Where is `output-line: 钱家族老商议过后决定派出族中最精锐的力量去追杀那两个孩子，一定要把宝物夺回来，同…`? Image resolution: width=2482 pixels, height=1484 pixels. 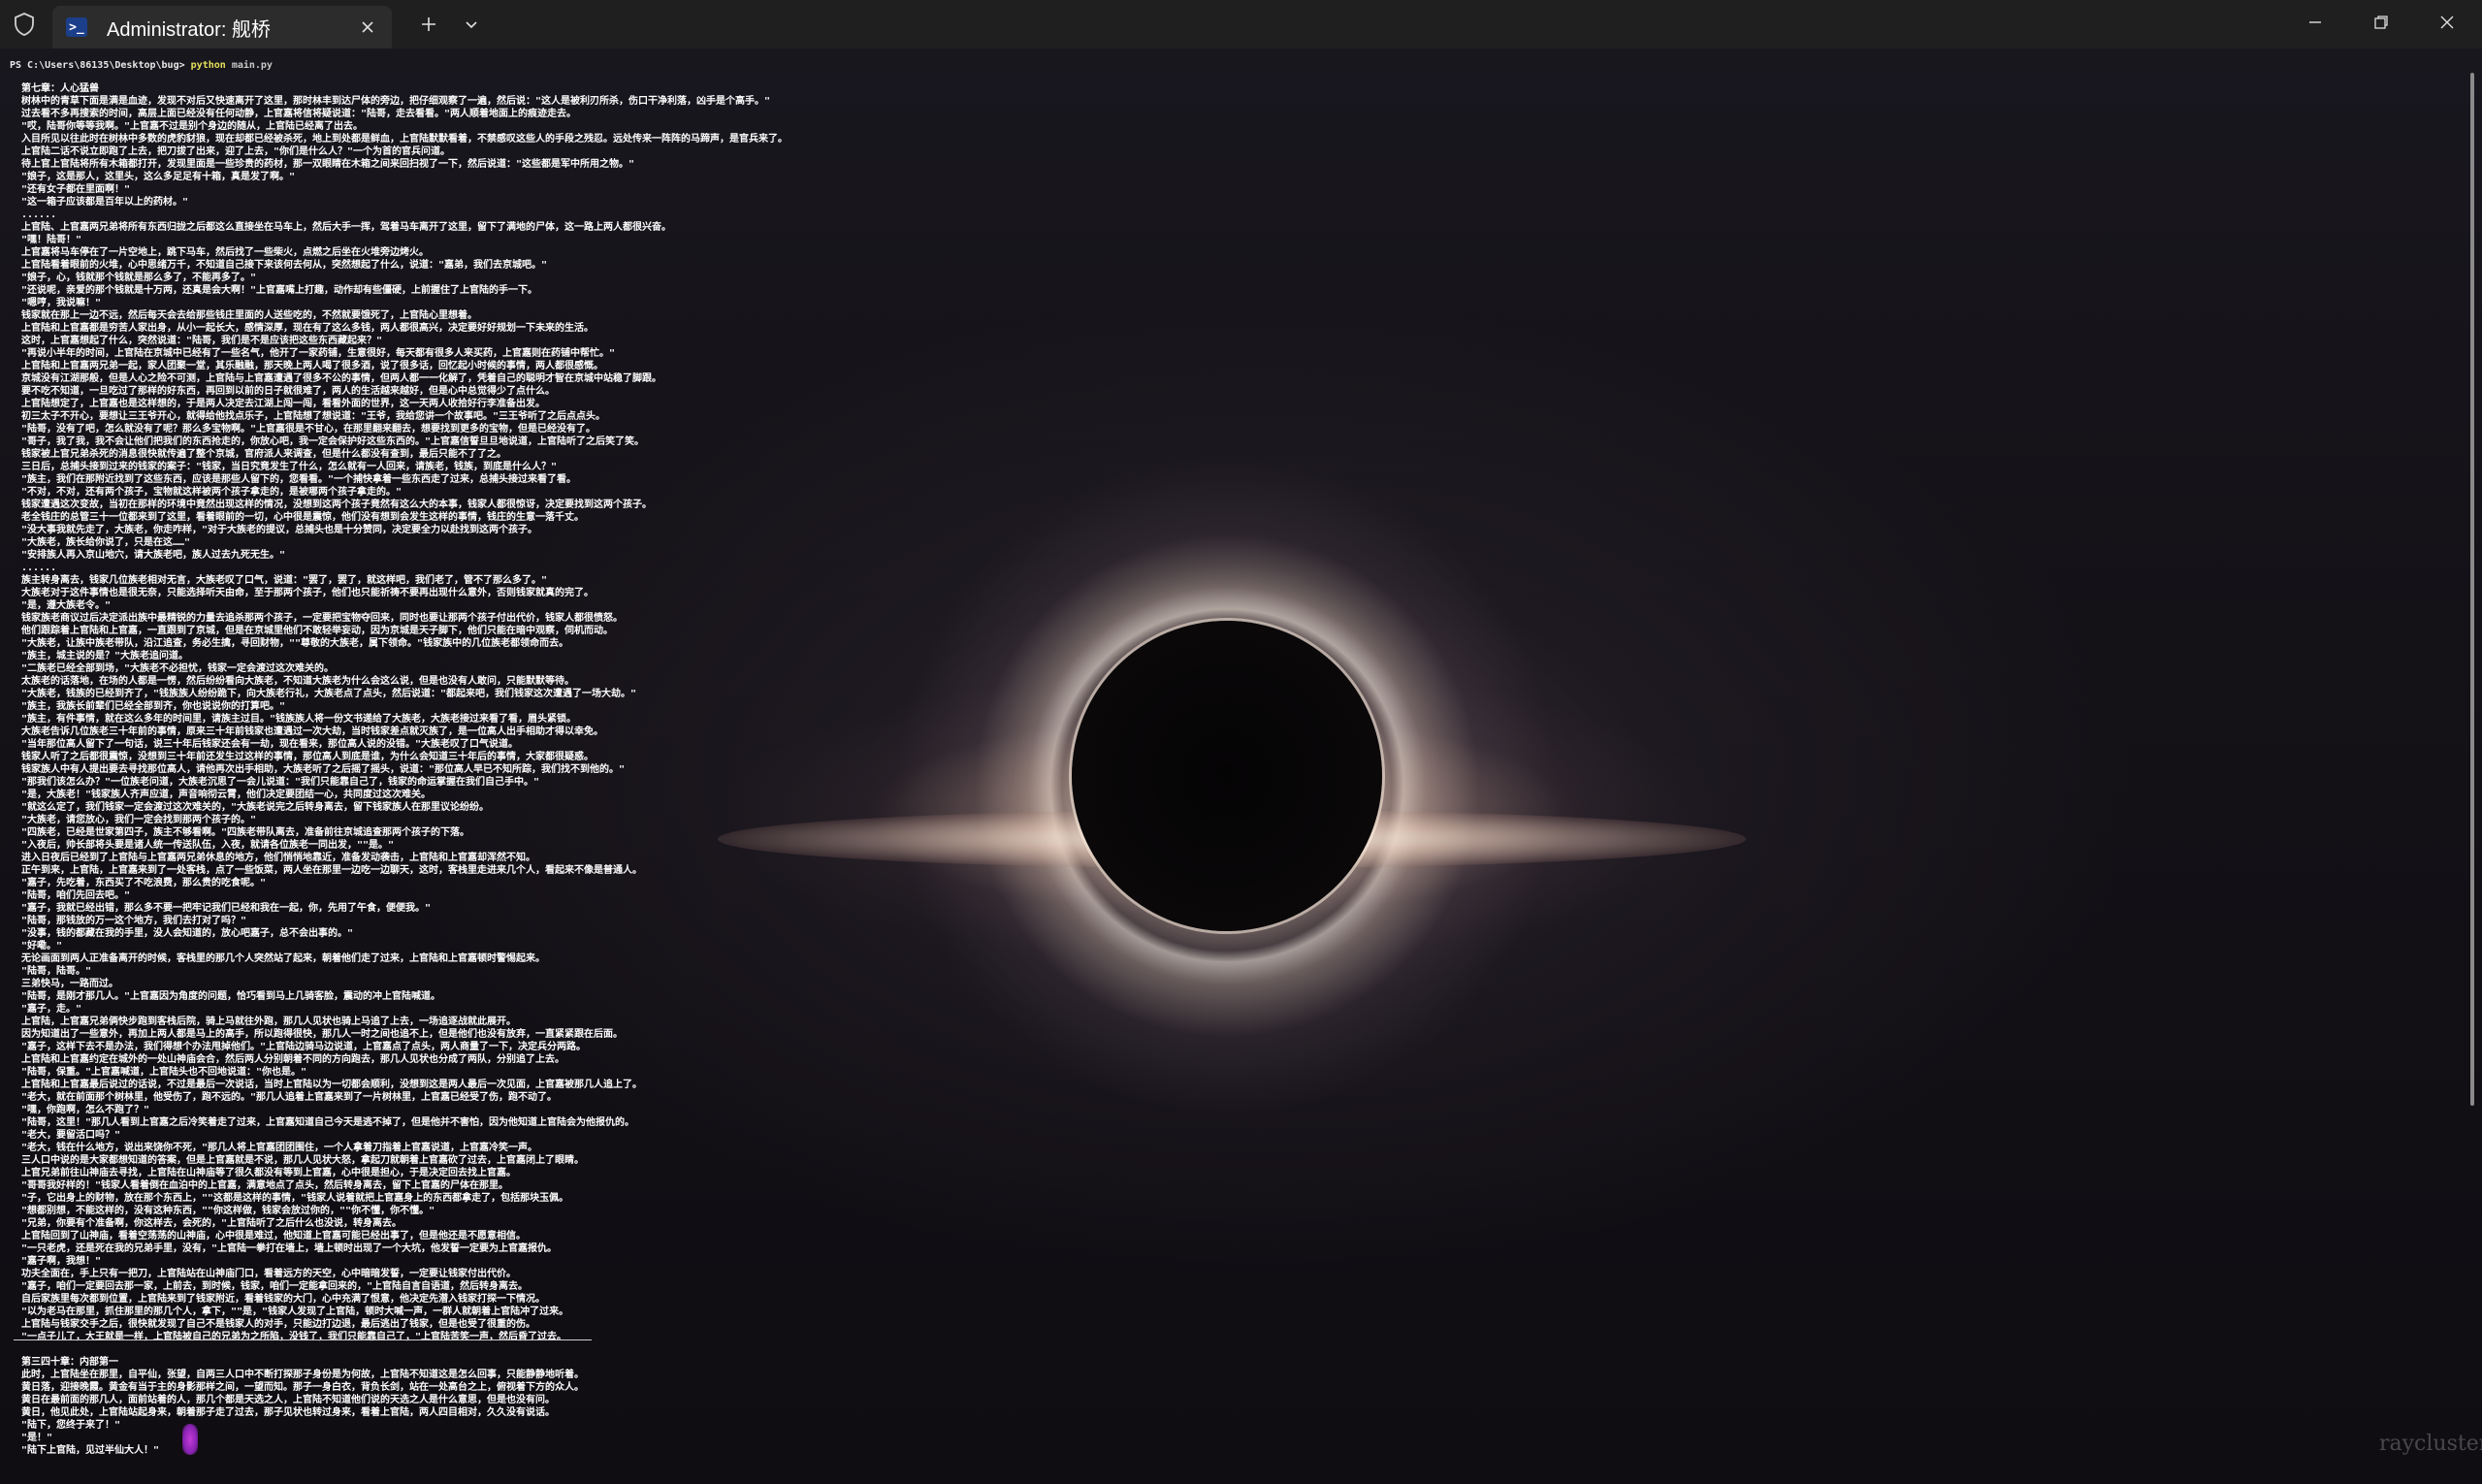 output-line: 钱家族老商议过后决定派出族中最精锐的力量去追杀那两个孩子，一定要把宝物夺回来，同… is located at coordinates (322, 618).